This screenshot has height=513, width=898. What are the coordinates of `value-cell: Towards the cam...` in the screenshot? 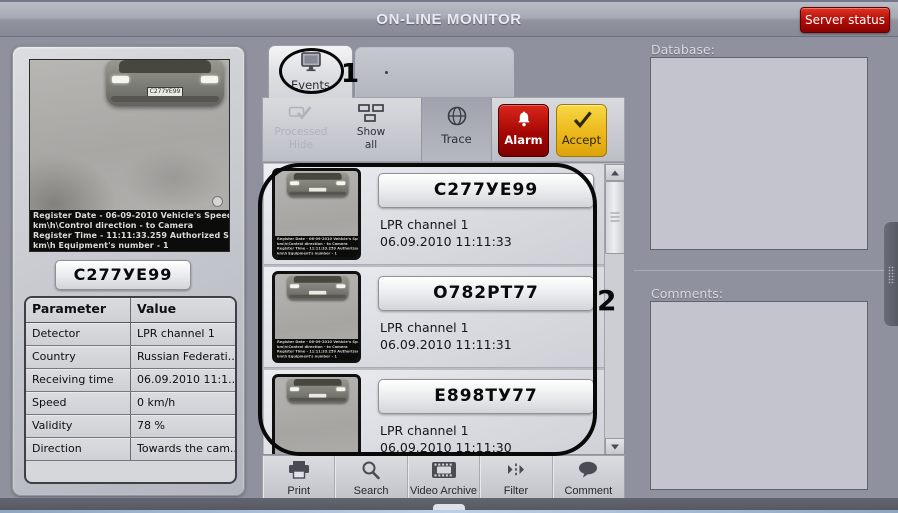 It's located at (186, 448).